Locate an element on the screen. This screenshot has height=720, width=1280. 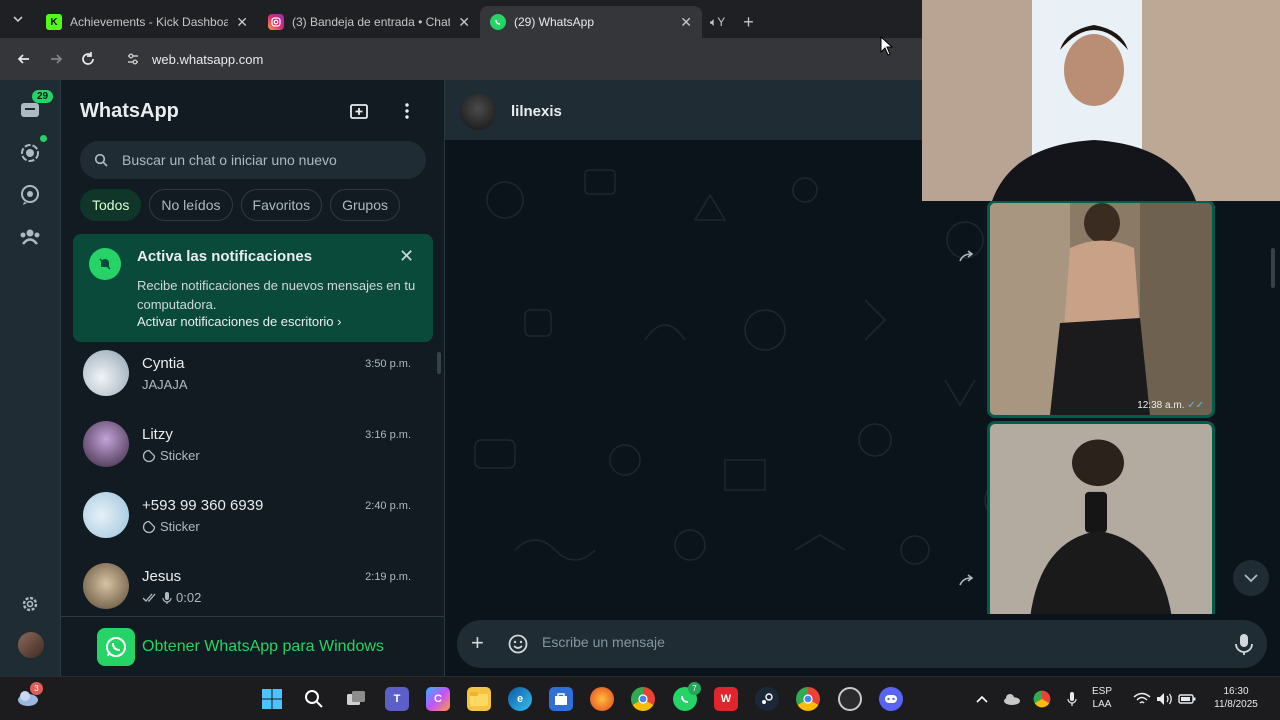
microphone-icon is located at coordinates (1244, 644).